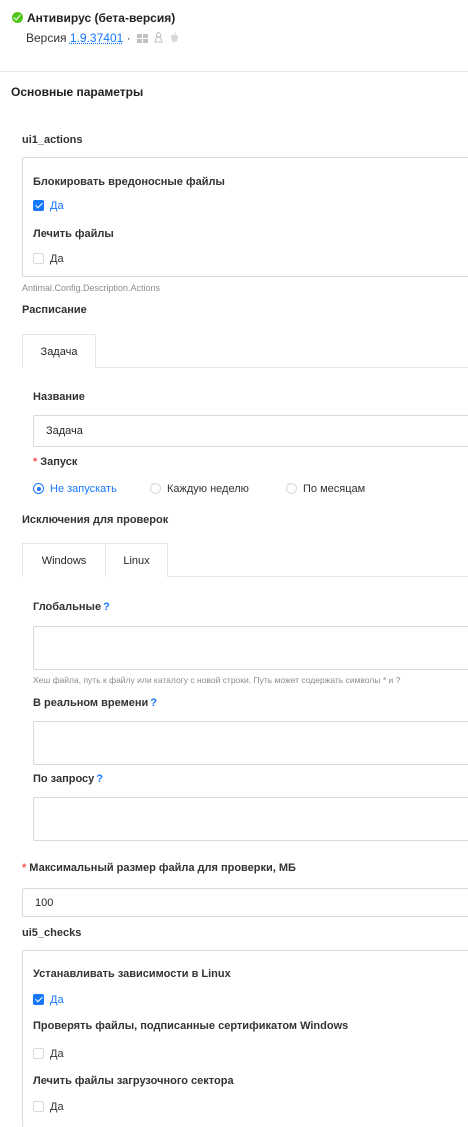 The height and width of the screenshot is (1127, 468). What do you see at coordinates (57, 1107) in the screenshot?
I see `boot-option: Да` at bounding box center [57, 1107].